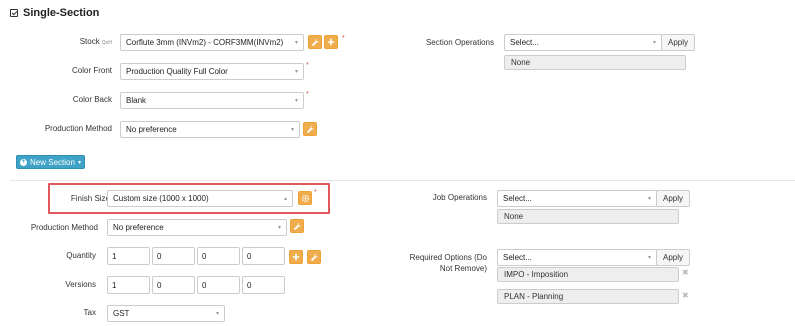 The width and height of the screenshot is (795, 326). I want to click on section-operations-label: Section Operations, so click(459, 42).